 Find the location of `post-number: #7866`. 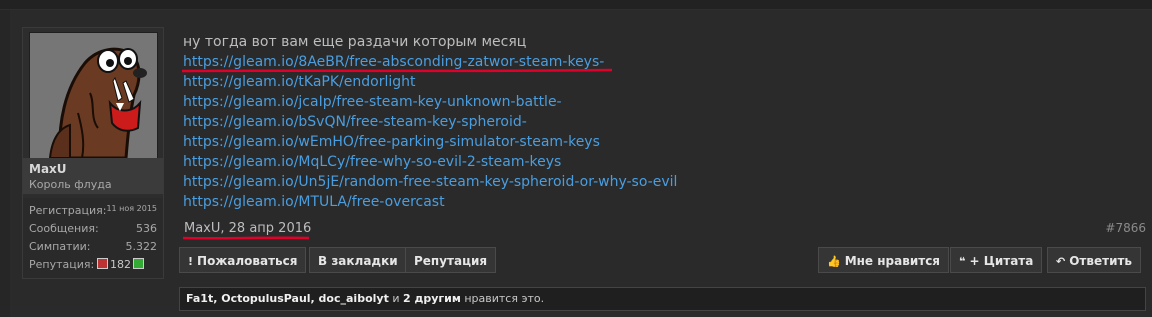

post-number: #7866 is located at coordinates (1125, 228).